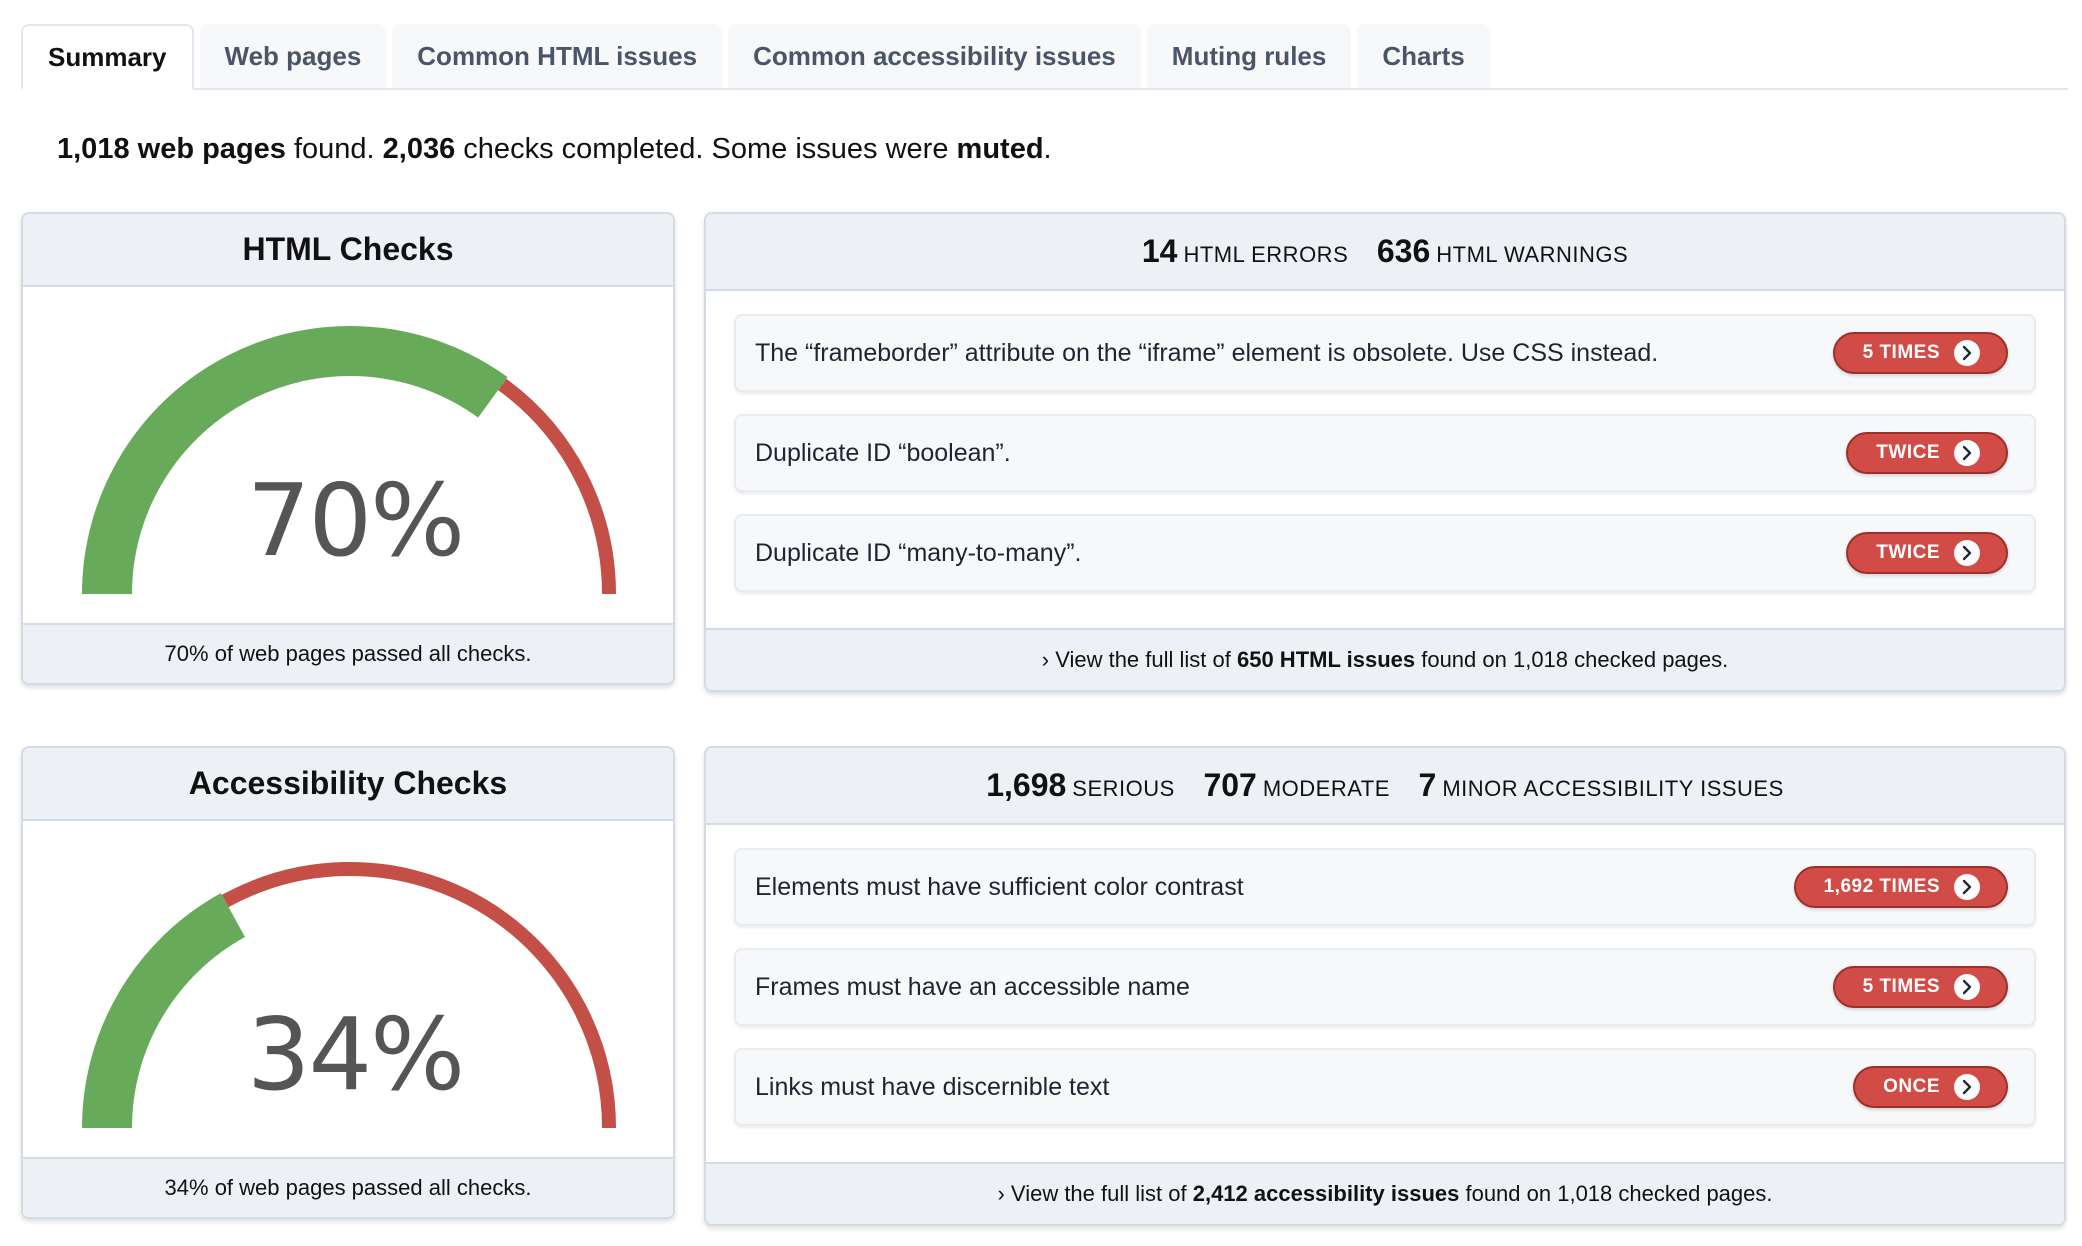  What do you see at coordinates (557, 56) in the screenshot?
I see `tab-common-html-issues: Common HTML issues` at bounding box center [557, 56].